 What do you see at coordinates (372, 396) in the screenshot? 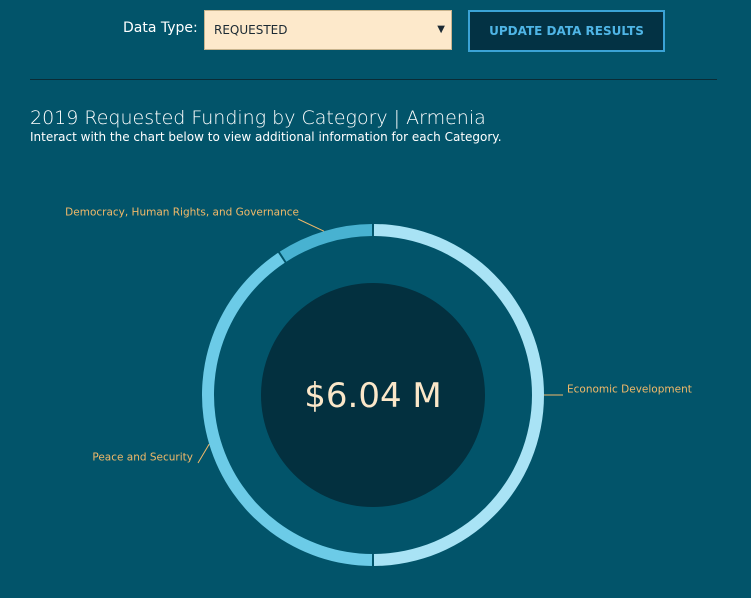
I see `total-amount: $6.04 M` at bounding box center [372, 396].